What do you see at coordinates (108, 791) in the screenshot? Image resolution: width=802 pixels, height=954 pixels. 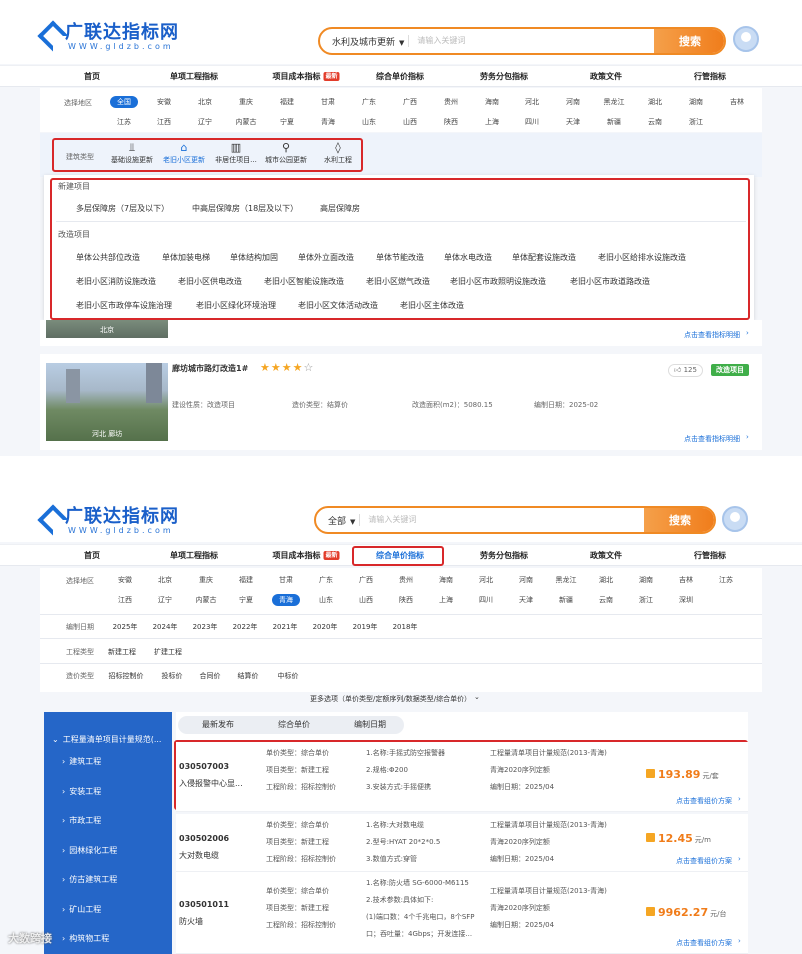 I see `sidebar-item: › 安装工程` at bounding box center [108, 791].